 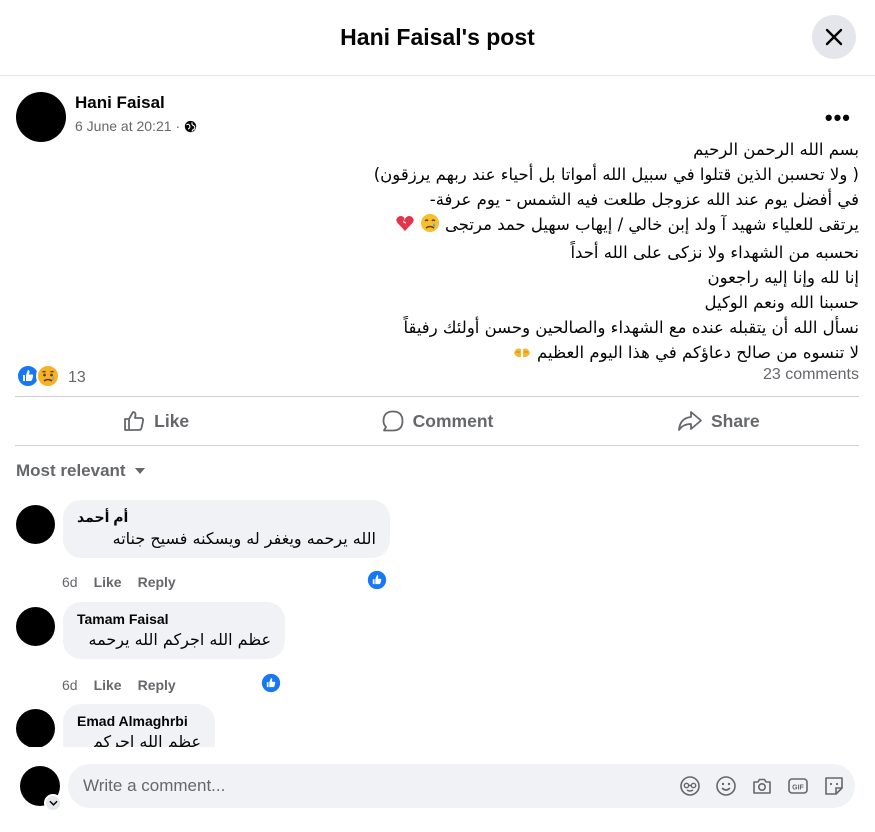 I want to click on comment-text: عظم الله اجركم, so click(x=146, y=739).